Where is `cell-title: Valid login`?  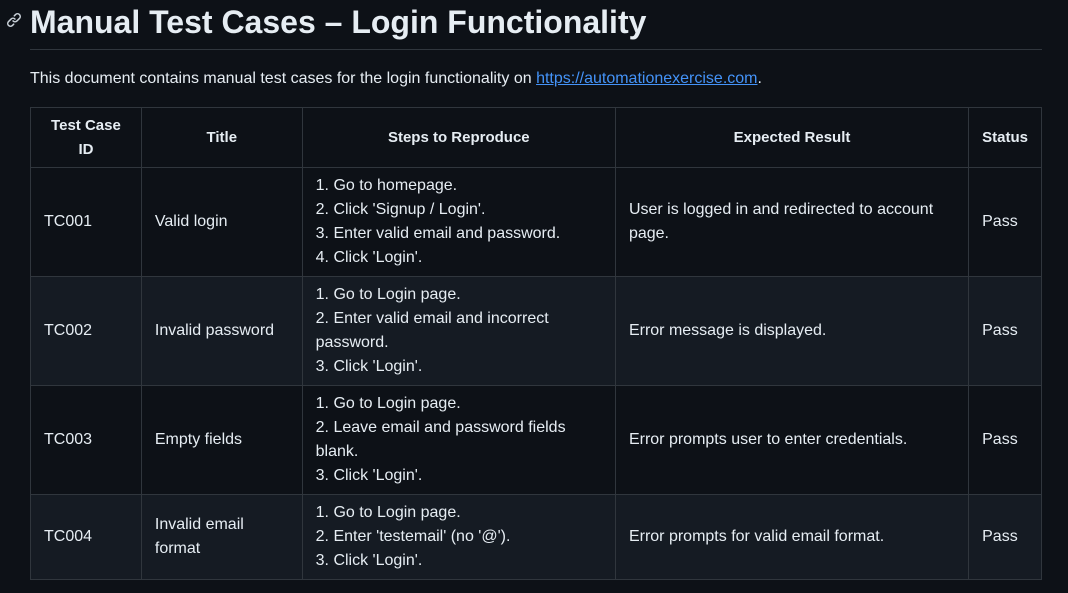 cell-title: Valid login is located at coordinates (221, 222).